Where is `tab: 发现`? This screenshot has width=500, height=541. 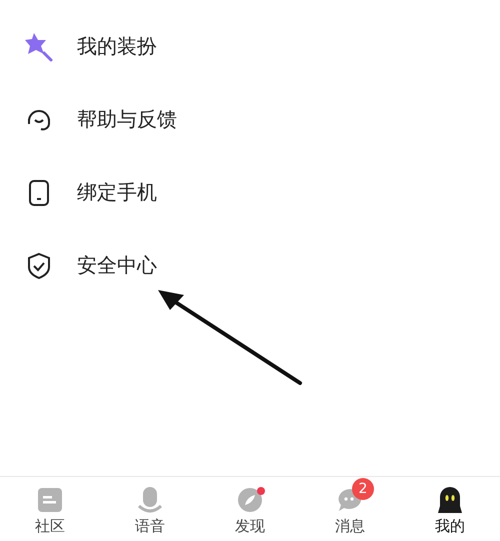 tab: 发现 is located at coordinates (250, 509).